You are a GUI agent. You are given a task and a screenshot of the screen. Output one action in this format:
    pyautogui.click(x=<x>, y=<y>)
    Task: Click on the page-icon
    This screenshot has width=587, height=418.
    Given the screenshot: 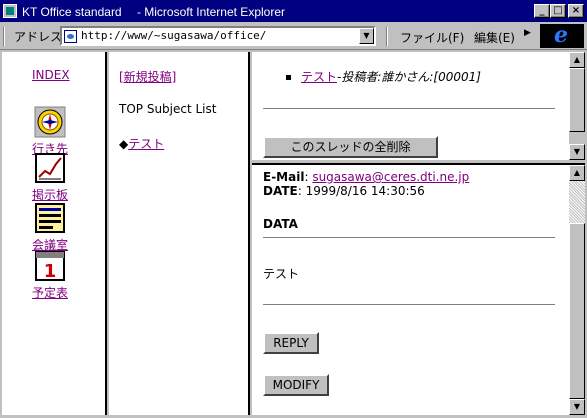 What is the action you would take?
    pyautogui.click(x=70, y=36)
    